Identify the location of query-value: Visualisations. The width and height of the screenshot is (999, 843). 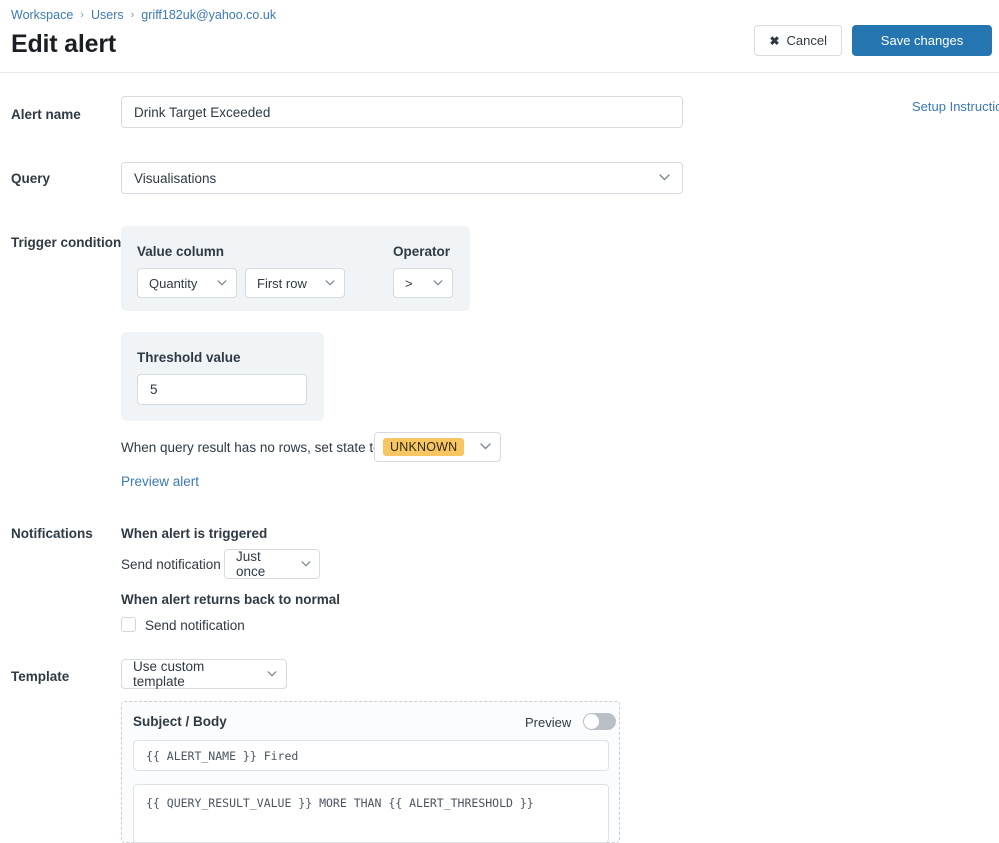
(175, 178).